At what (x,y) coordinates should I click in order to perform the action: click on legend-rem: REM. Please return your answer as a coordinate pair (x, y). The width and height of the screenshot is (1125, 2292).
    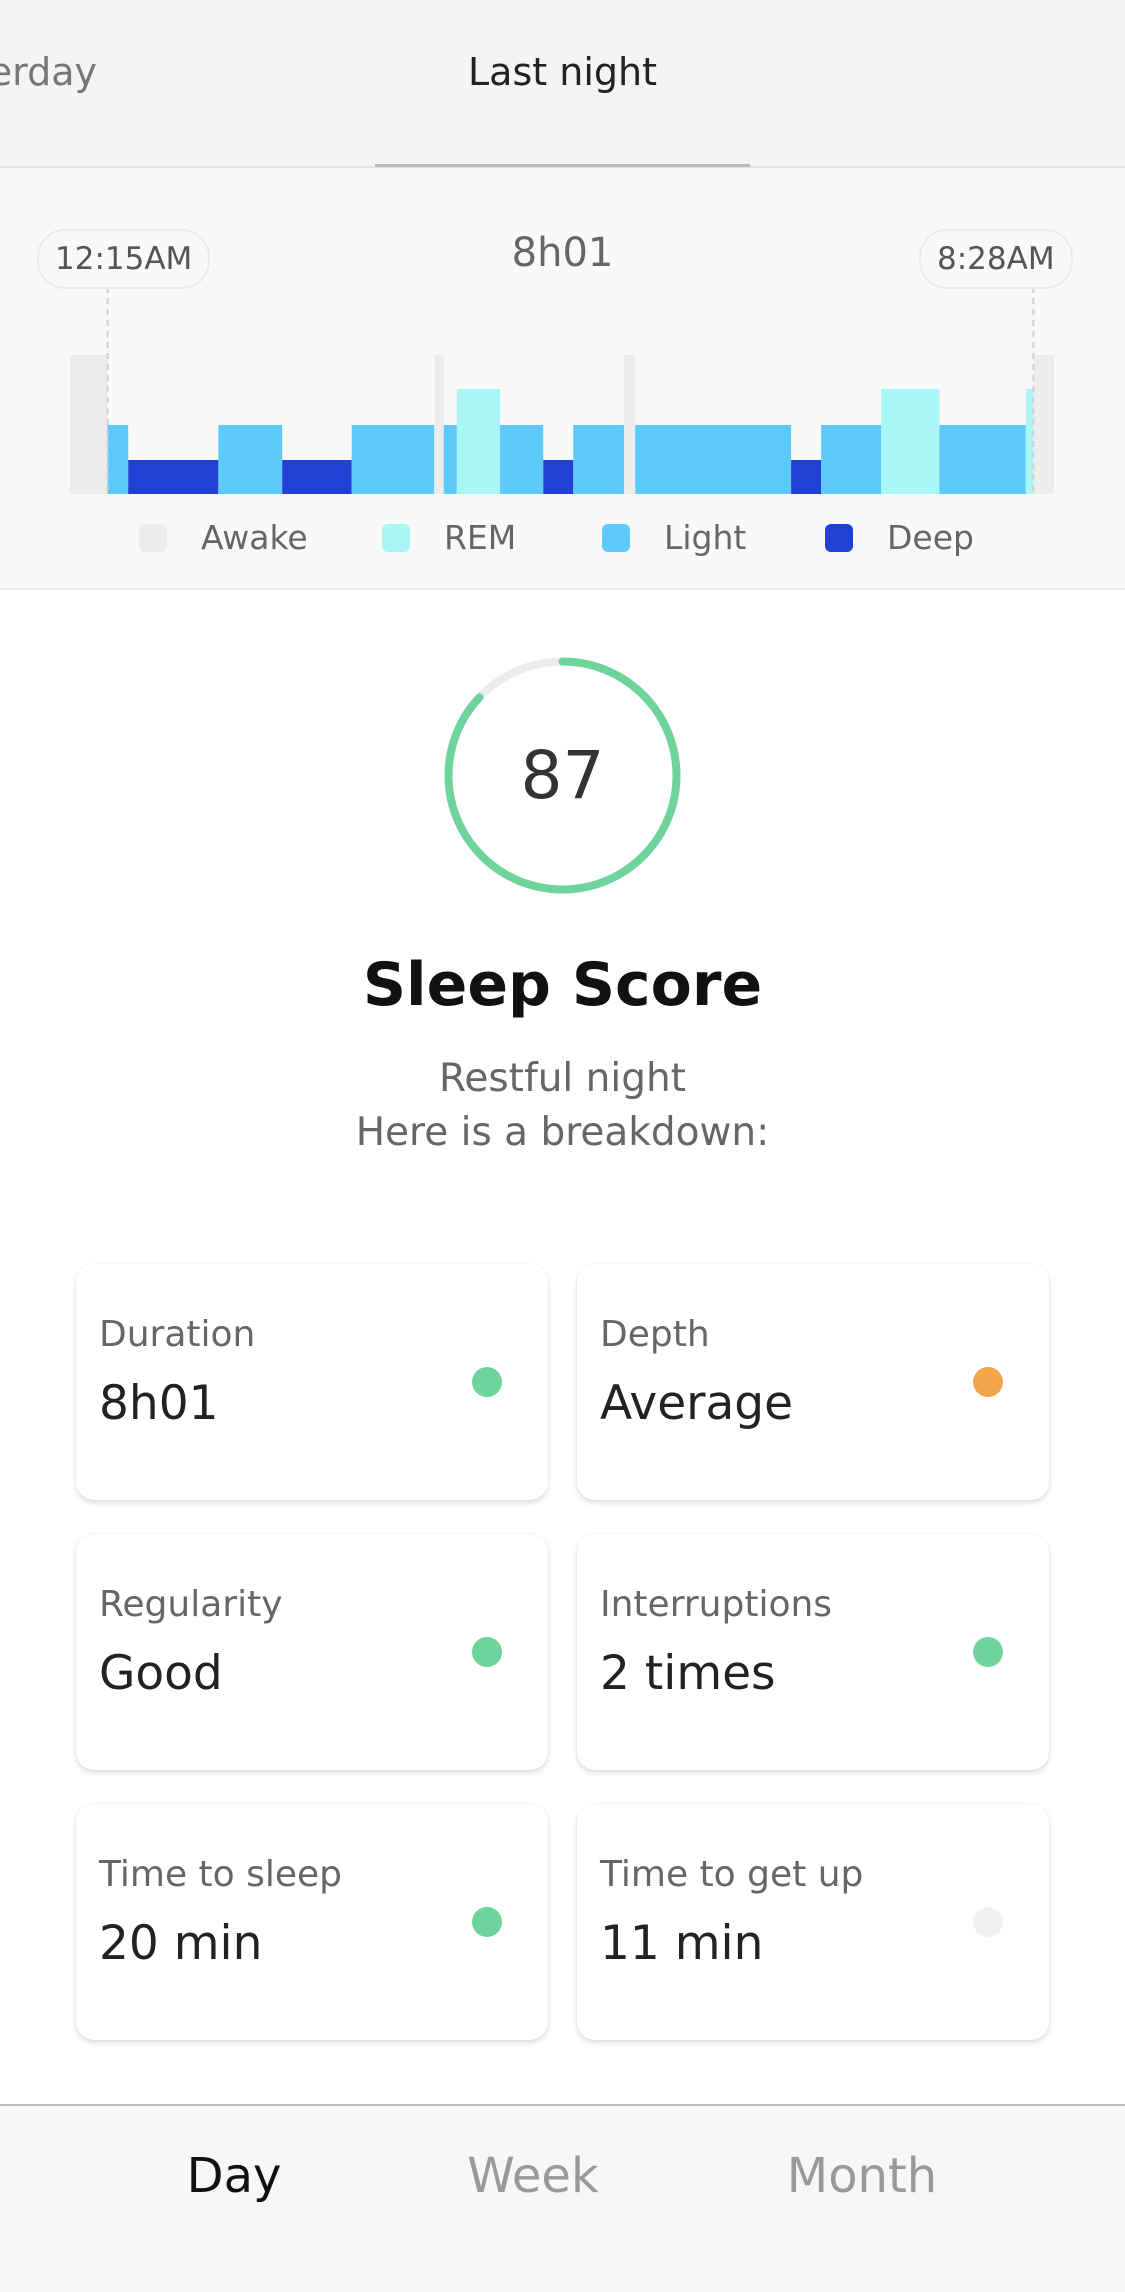
    Looking at the image, I should click on (449, 537).